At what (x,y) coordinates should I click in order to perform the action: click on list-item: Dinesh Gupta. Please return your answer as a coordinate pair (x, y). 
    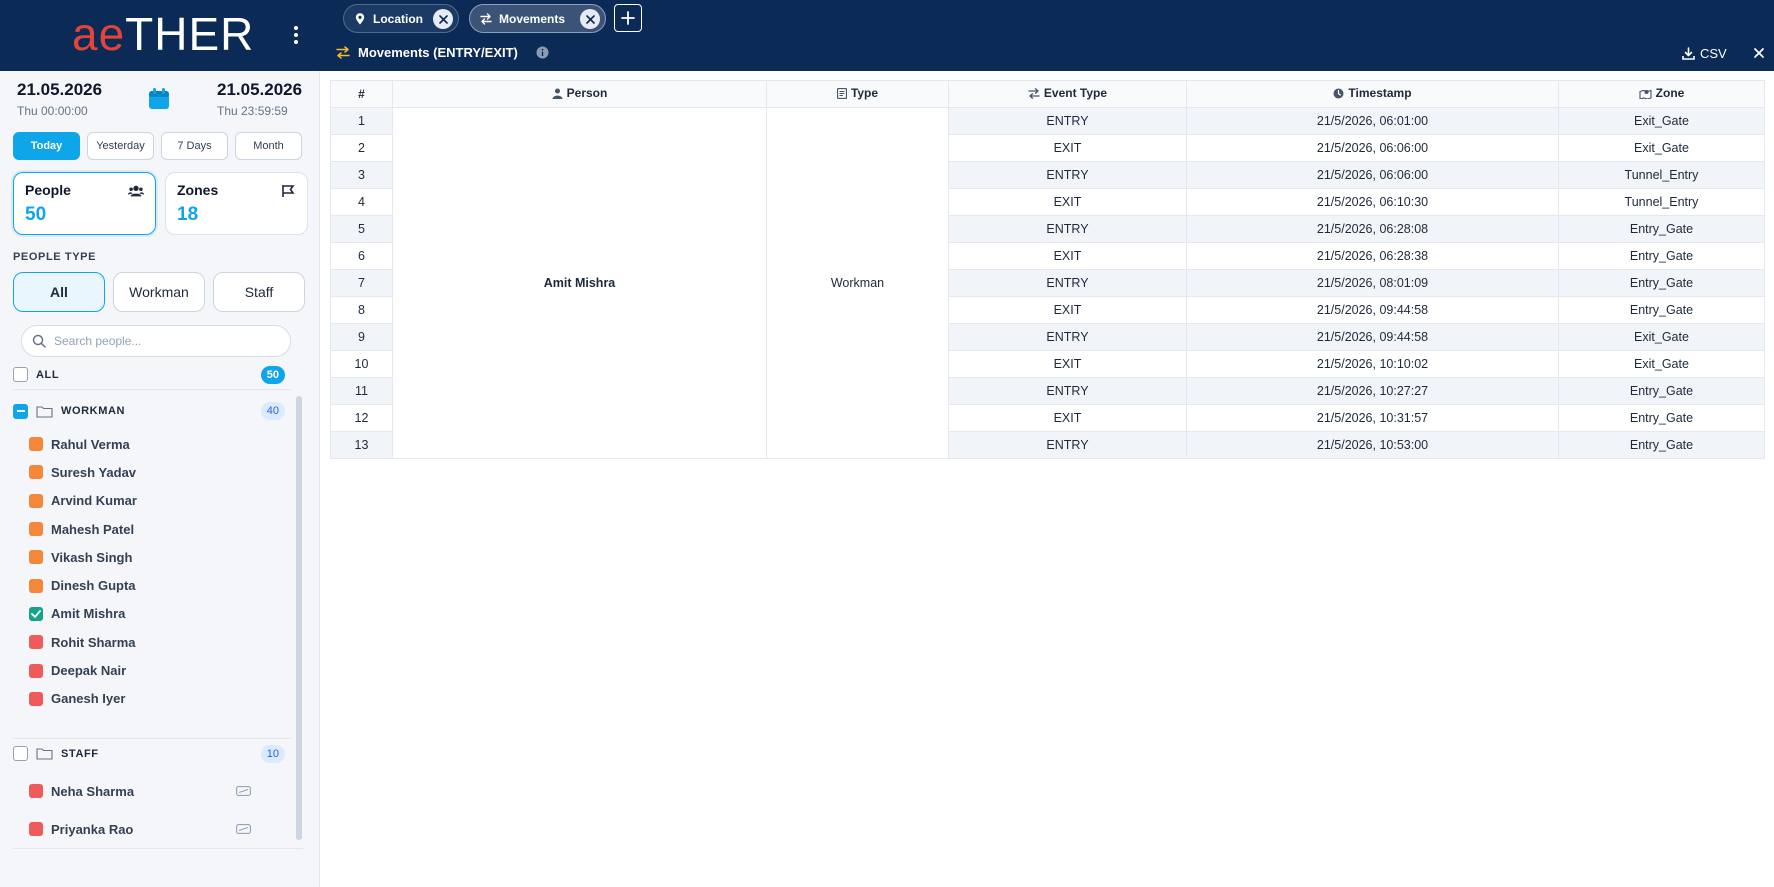
    Looking at the image, I should click on (152, 585).